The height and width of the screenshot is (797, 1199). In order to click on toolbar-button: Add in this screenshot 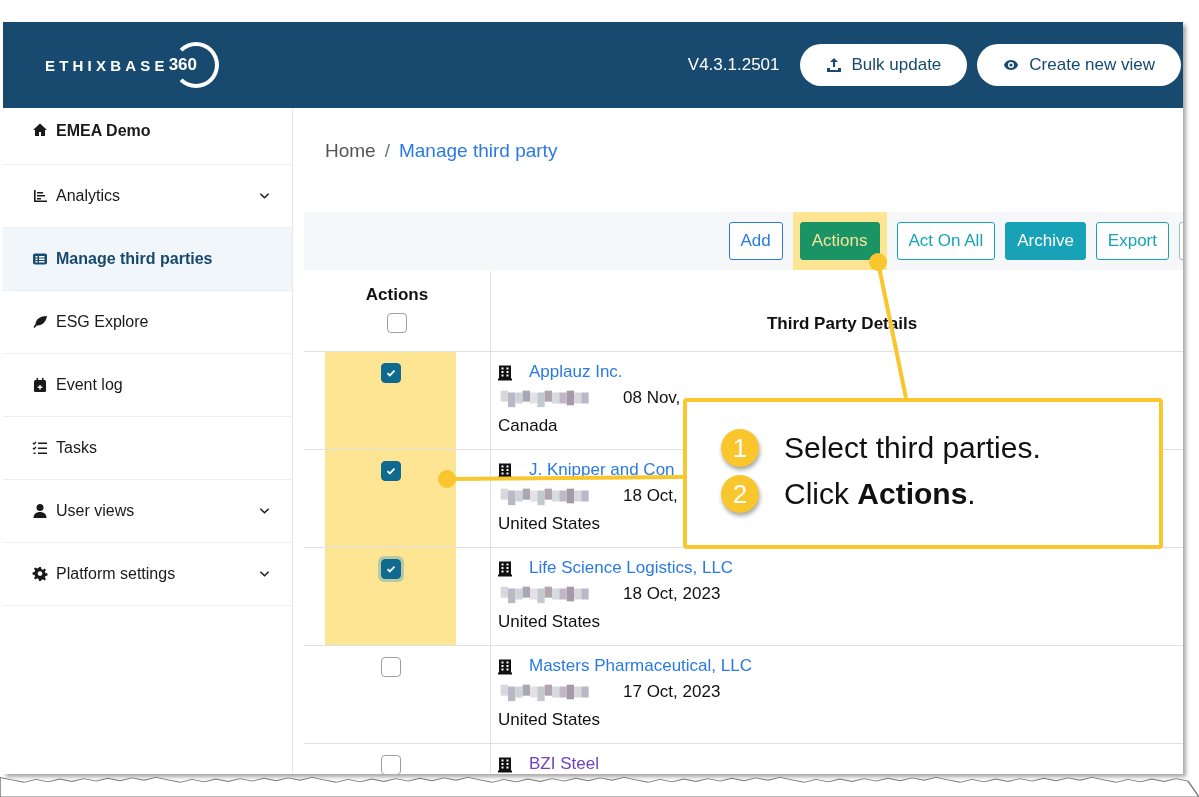, I will do `click(755, 241)`.